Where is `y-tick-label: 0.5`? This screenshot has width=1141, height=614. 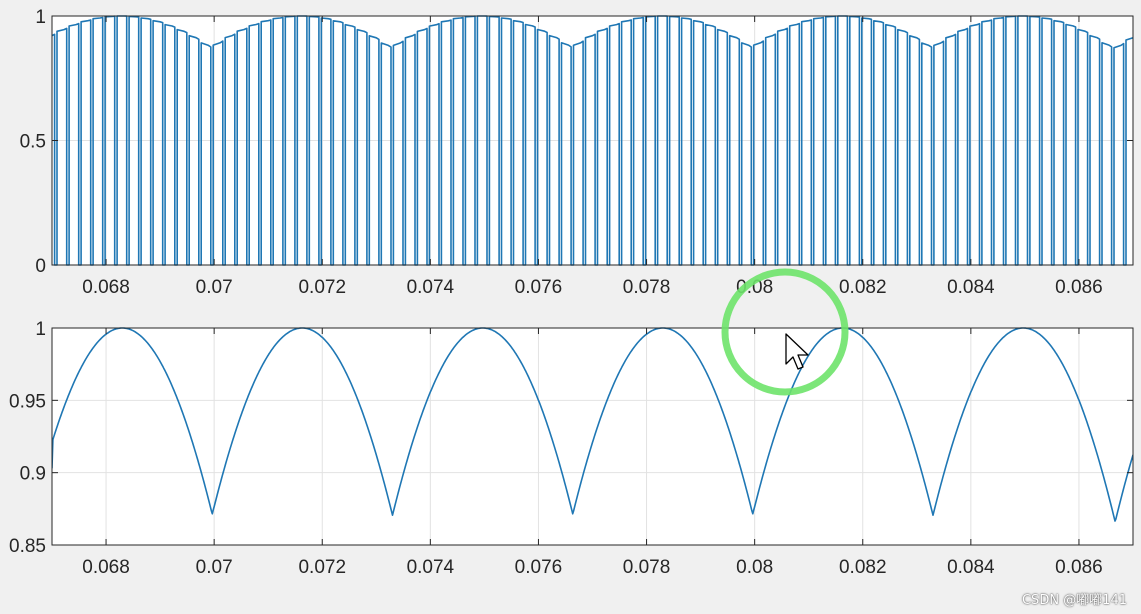
y-tick-label: 0.5 is located at coordinates (33, 142).